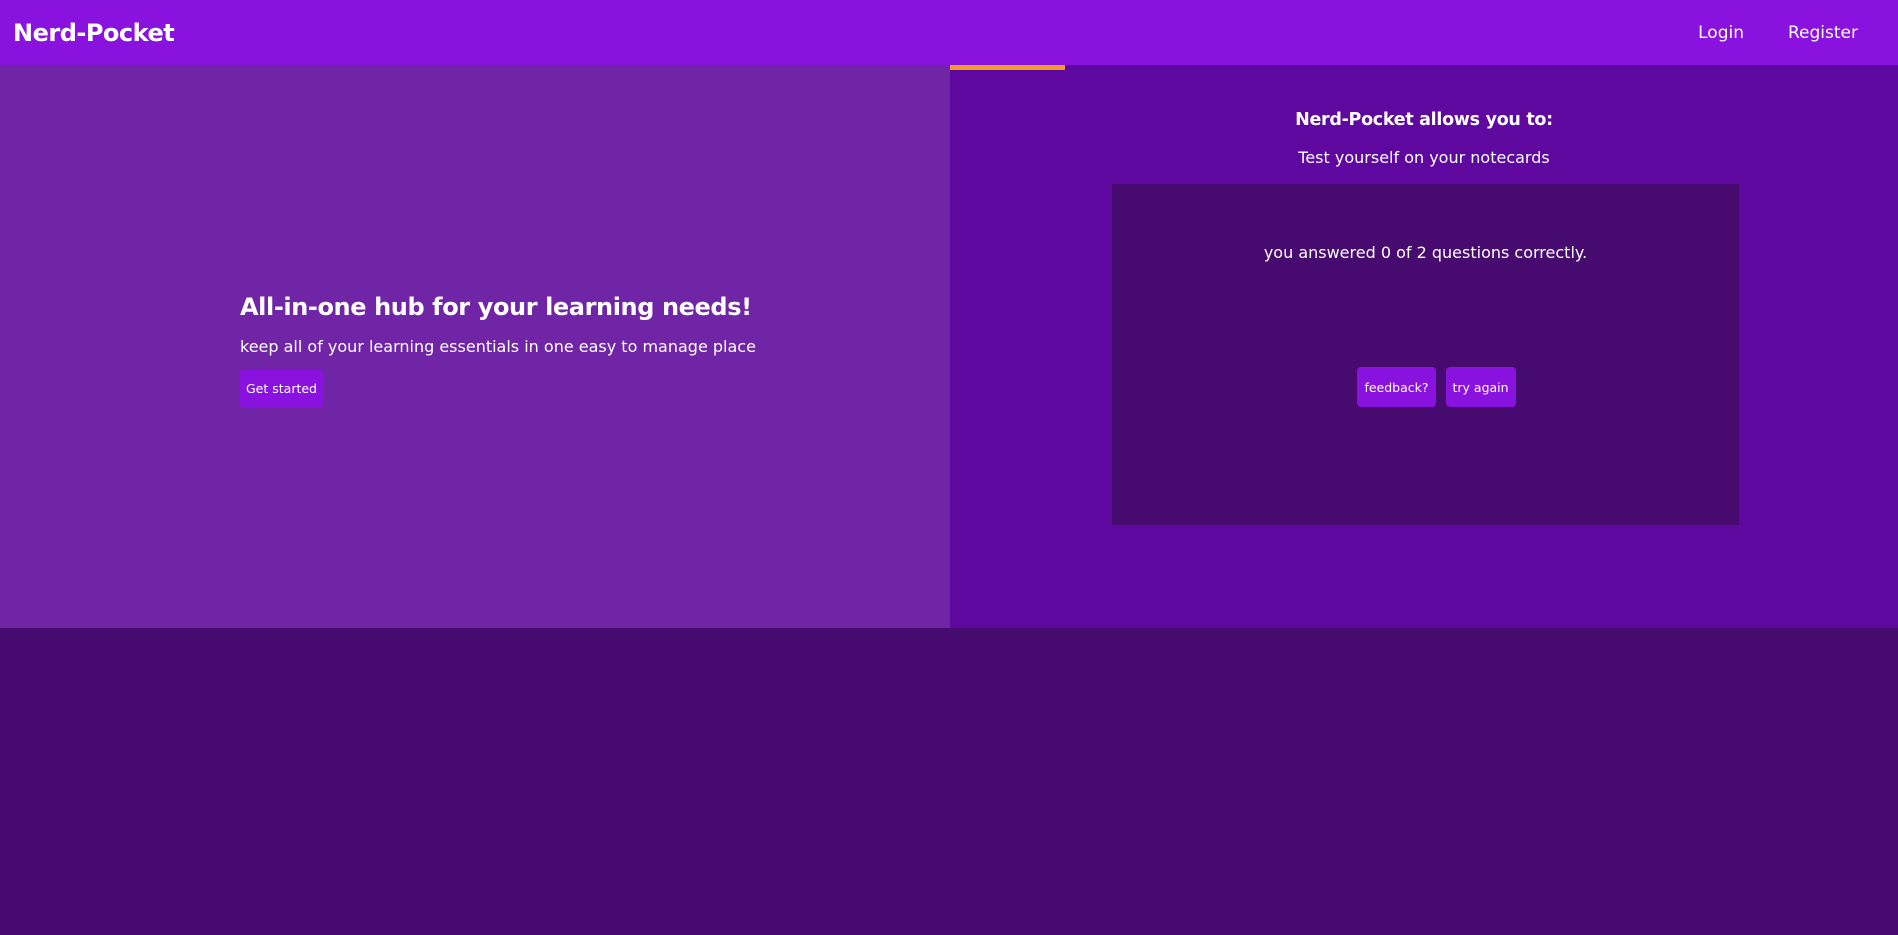  Describe the element at coordinates (1823, 33) in the screenshot. I see `register-link: Register` at that location.